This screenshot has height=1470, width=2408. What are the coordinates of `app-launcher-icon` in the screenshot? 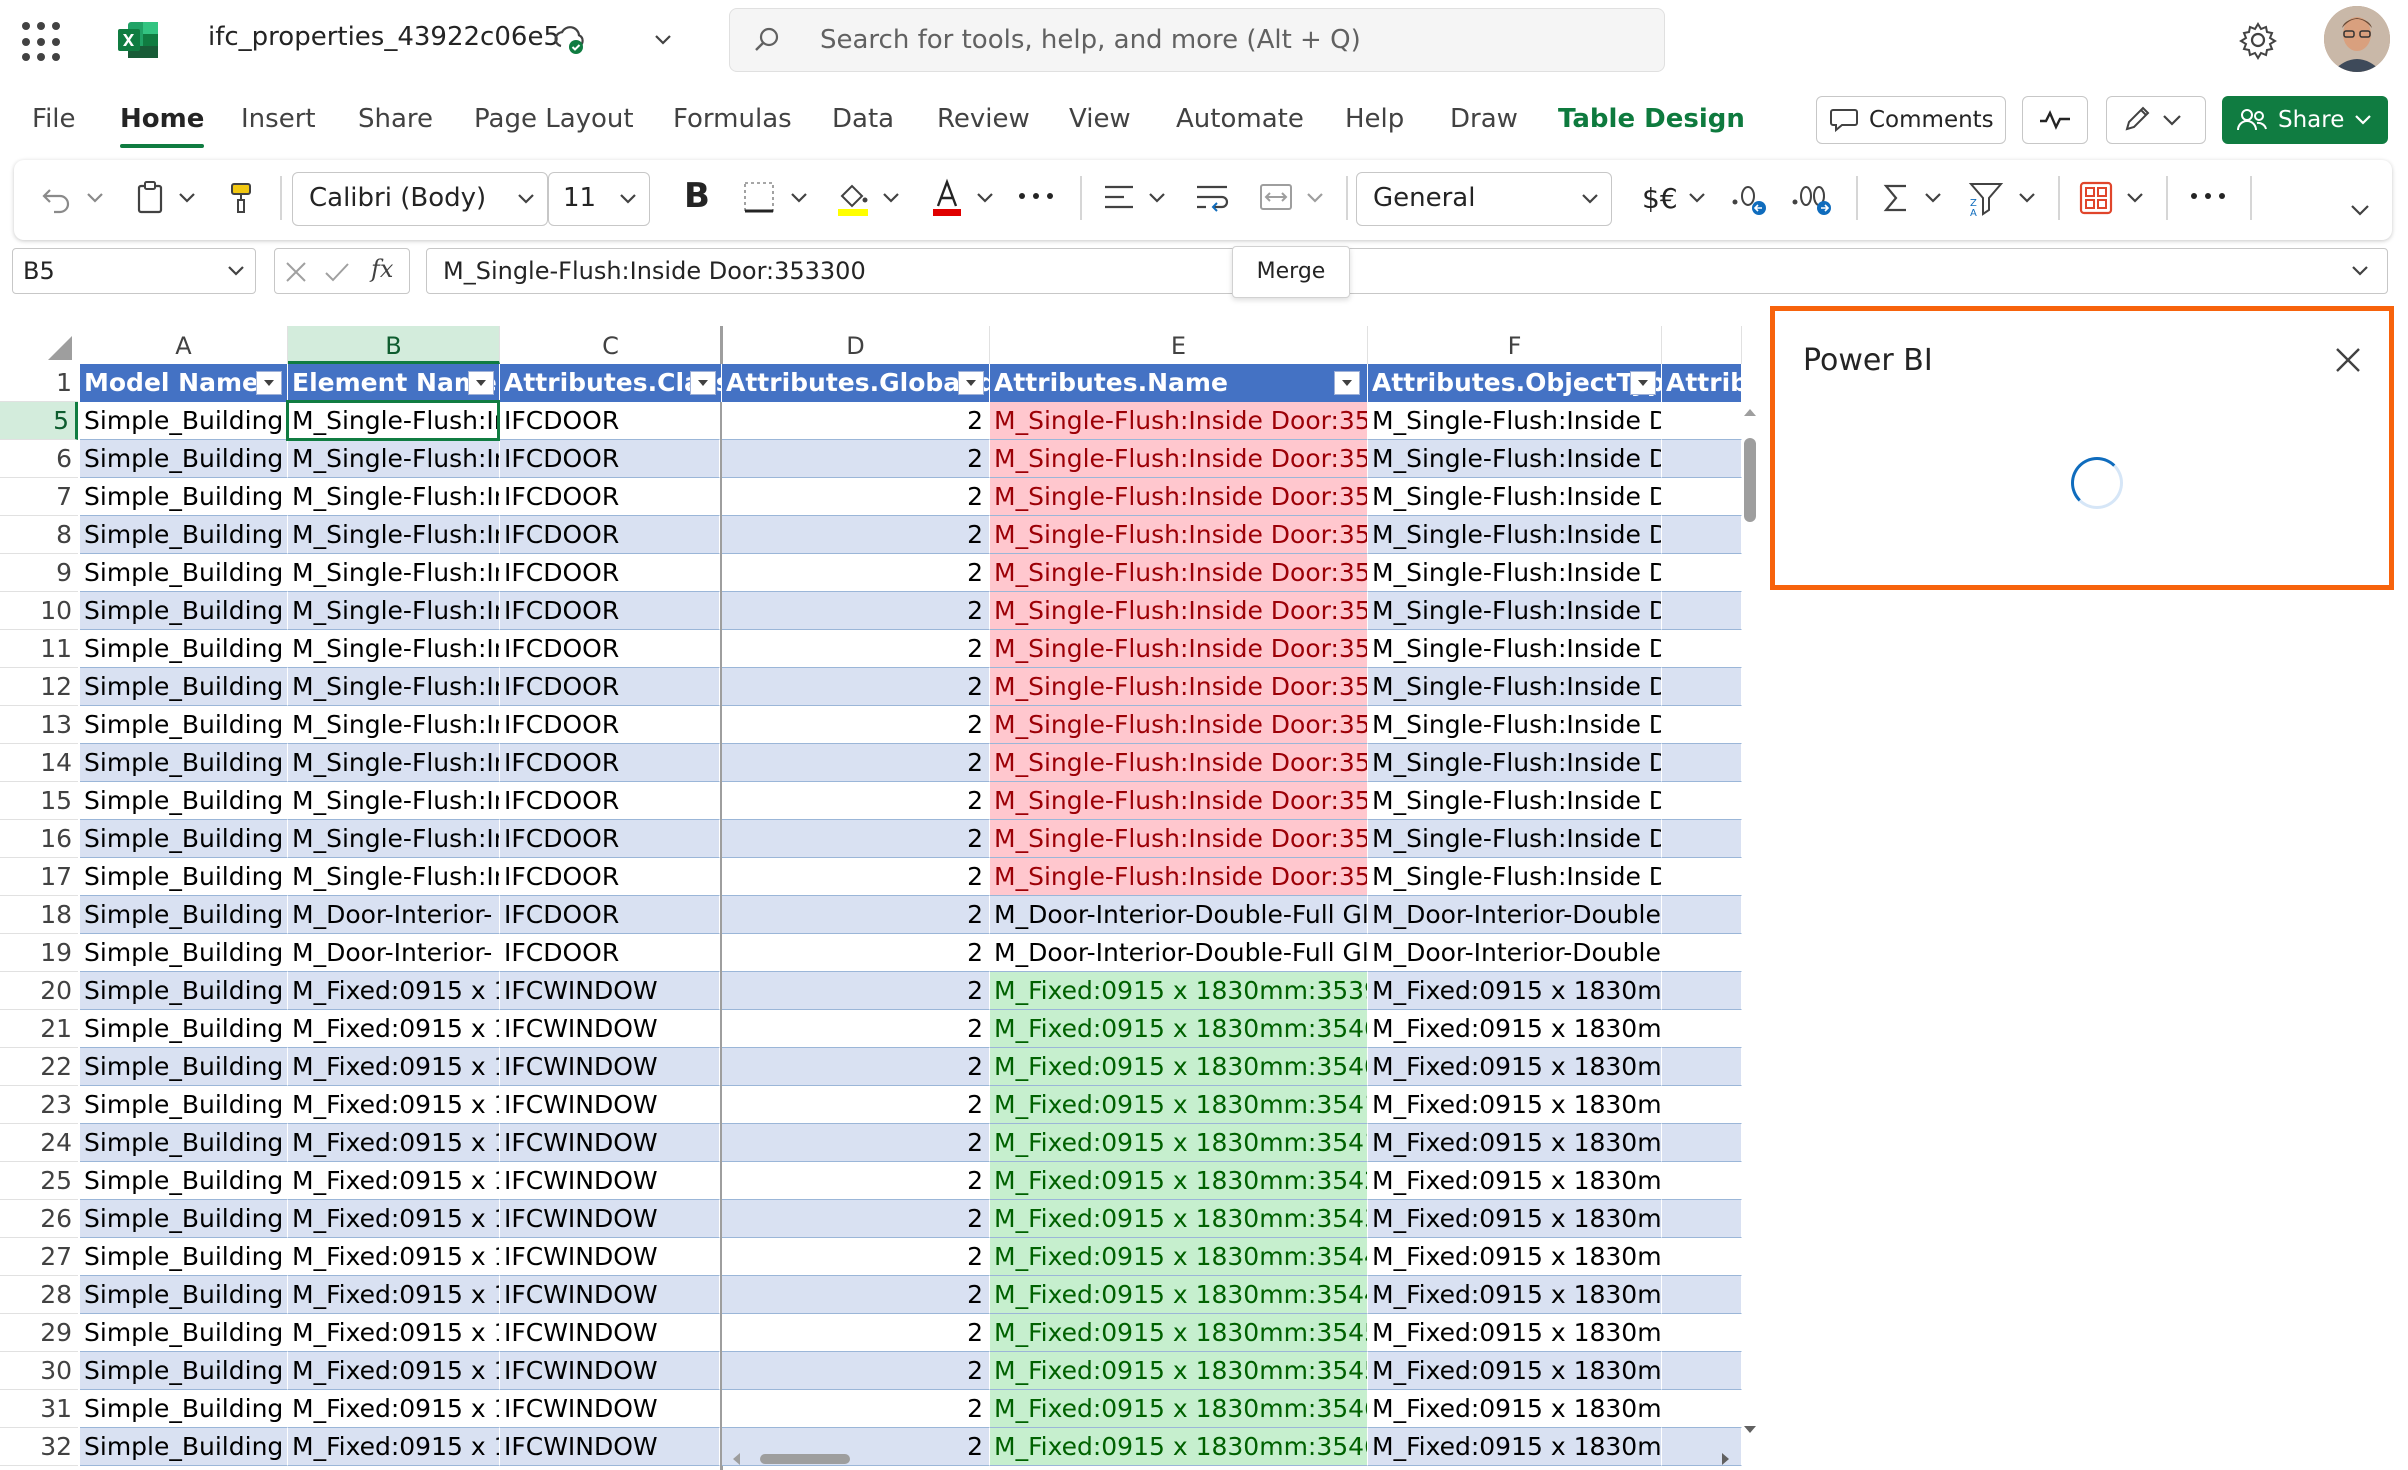 It's located at (42, 42).